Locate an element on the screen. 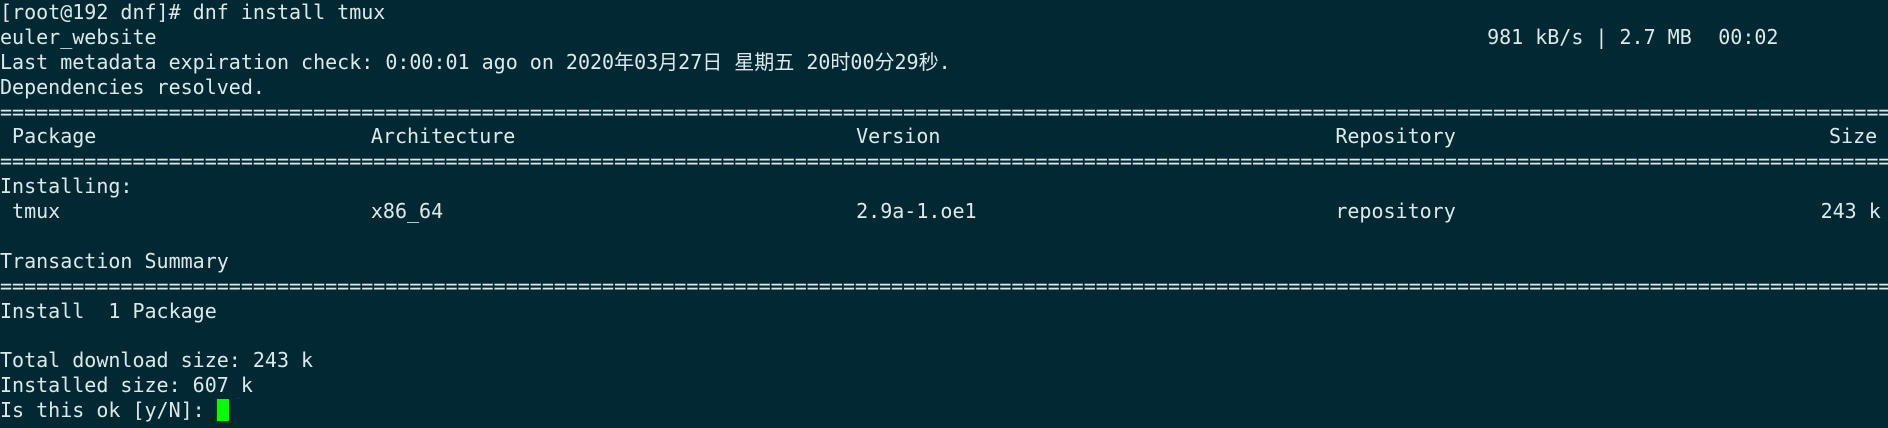 Image resolution: width=1888 pixels, height=428 pixels. total-download: Total download size: 243 k is located at coordinates (944, 360).